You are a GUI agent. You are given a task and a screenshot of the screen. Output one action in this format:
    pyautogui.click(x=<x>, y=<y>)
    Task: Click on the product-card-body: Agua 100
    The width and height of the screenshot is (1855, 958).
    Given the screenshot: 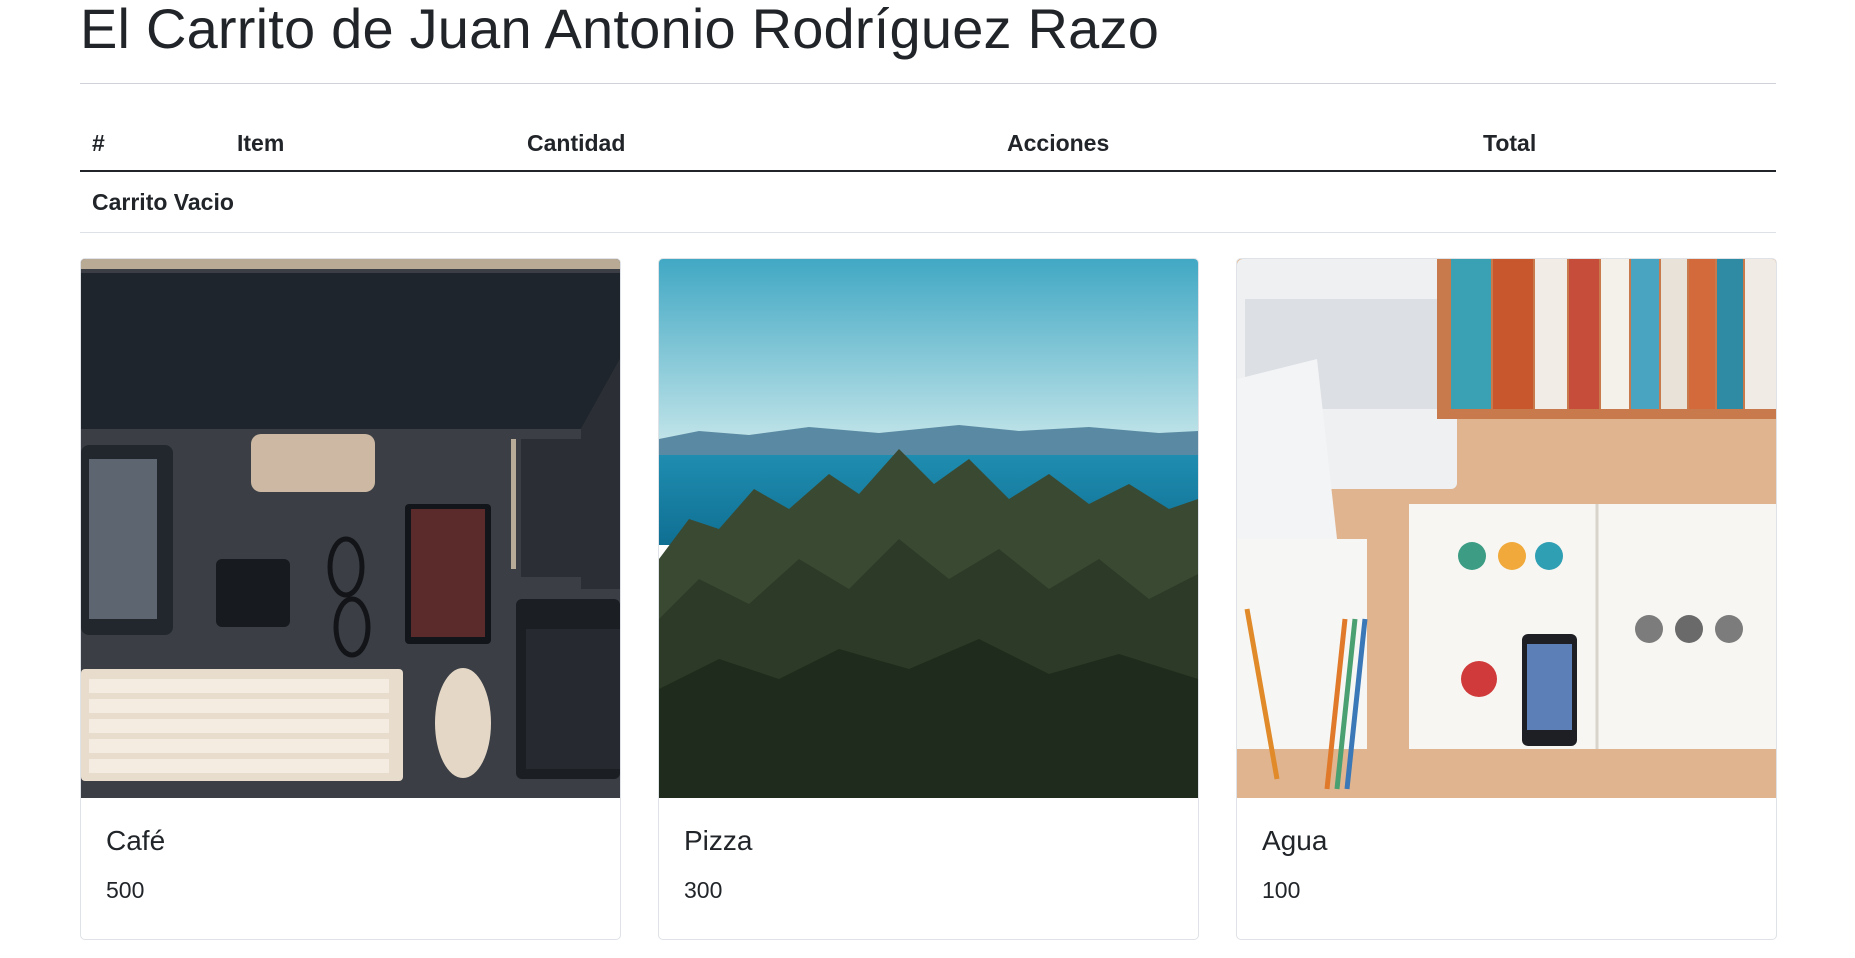 What is the action you would take?
    pyautogui.click(x=1506, y=851)
    